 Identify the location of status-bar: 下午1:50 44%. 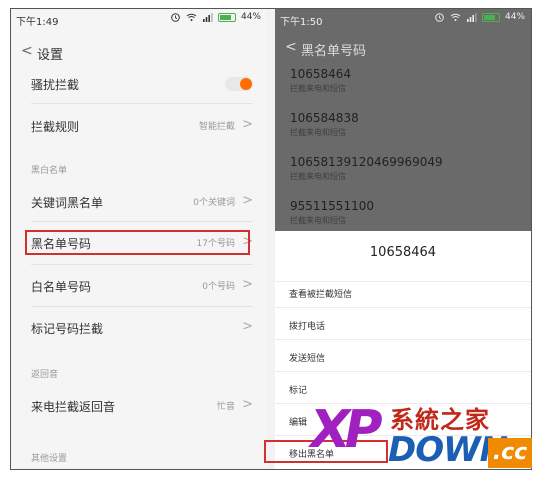
(403, 19).